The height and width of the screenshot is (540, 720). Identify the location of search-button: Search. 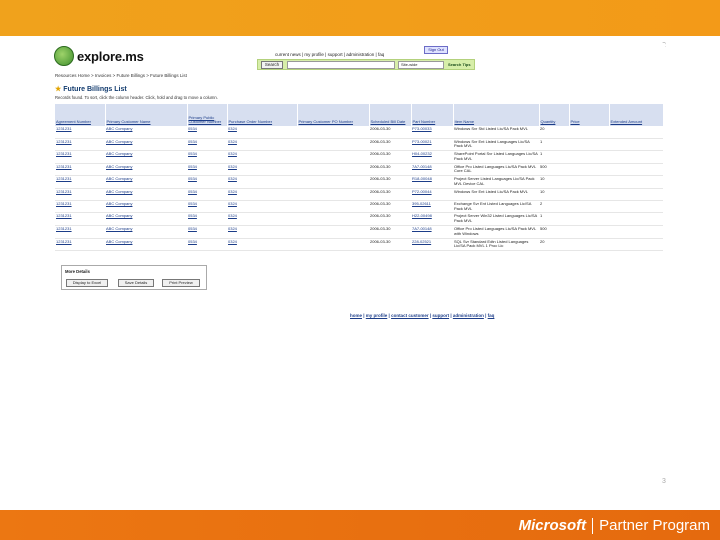
(272, 65).